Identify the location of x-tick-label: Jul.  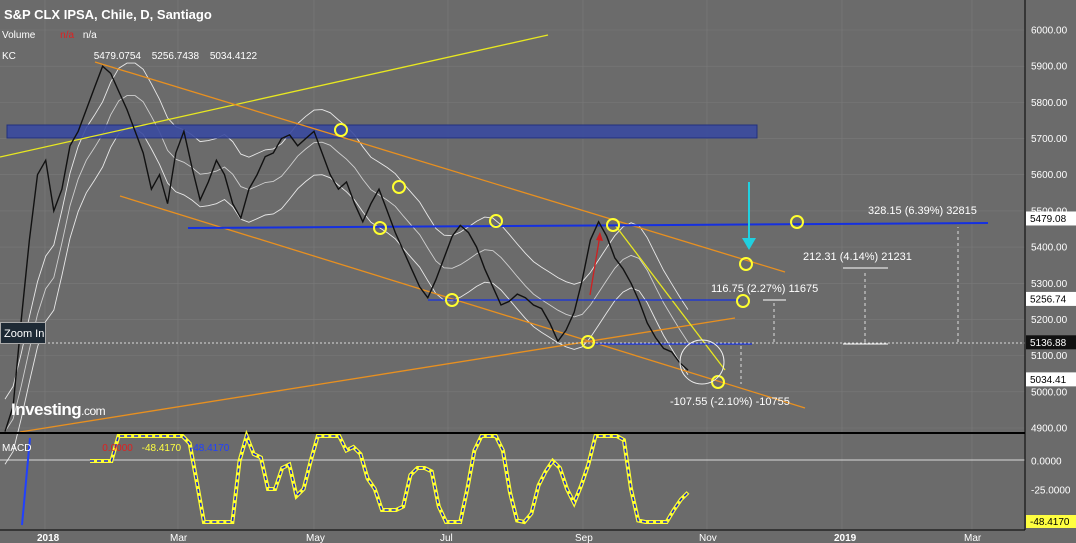
(446, 538).